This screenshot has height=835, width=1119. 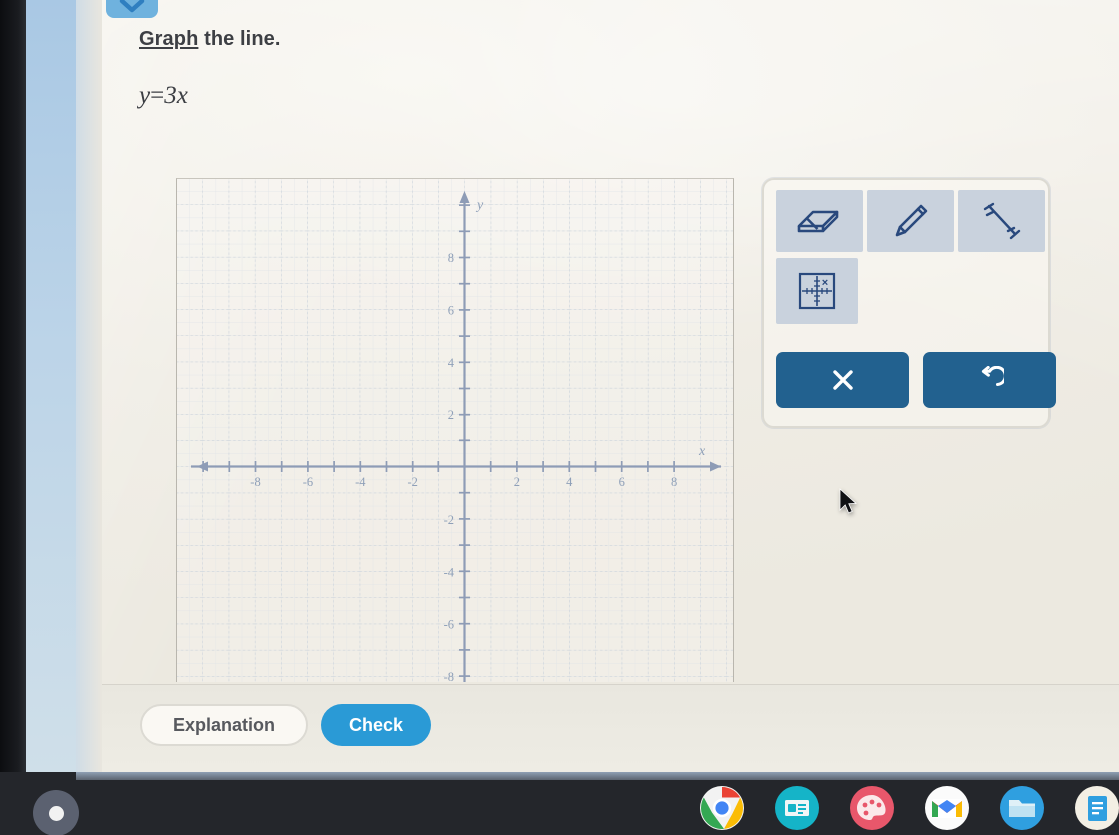 I want to click on collapse-panel-button, so click(x=132, y=9).